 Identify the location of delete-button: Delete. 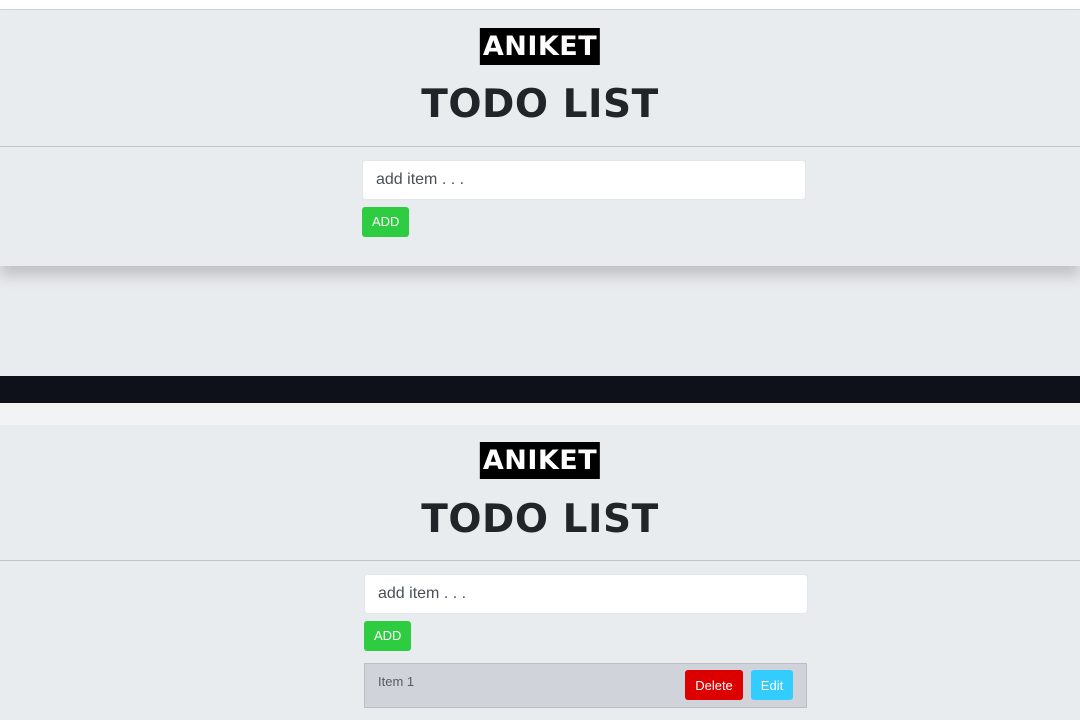
(714, 685).